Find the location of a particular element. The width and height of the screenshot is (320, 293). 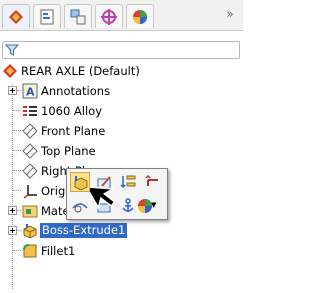

dimxpertmanager-tab-icon is located at coordinates (109, 17).